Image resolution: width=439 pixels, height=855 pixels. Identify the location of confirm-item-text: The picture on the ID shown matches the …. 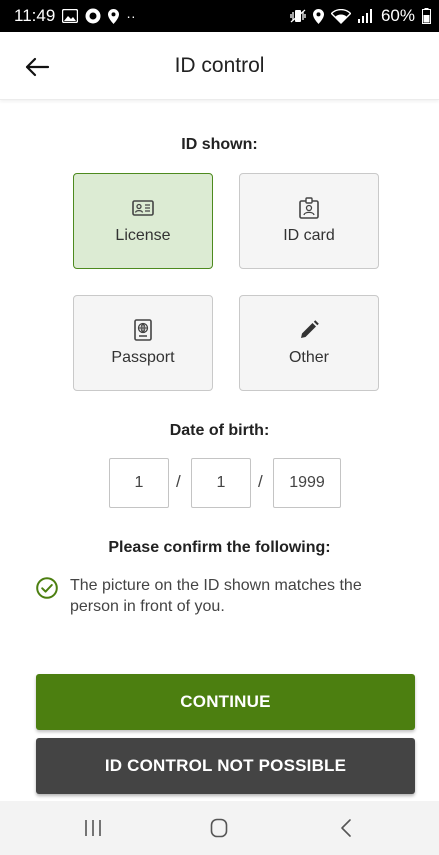
(216, 596).